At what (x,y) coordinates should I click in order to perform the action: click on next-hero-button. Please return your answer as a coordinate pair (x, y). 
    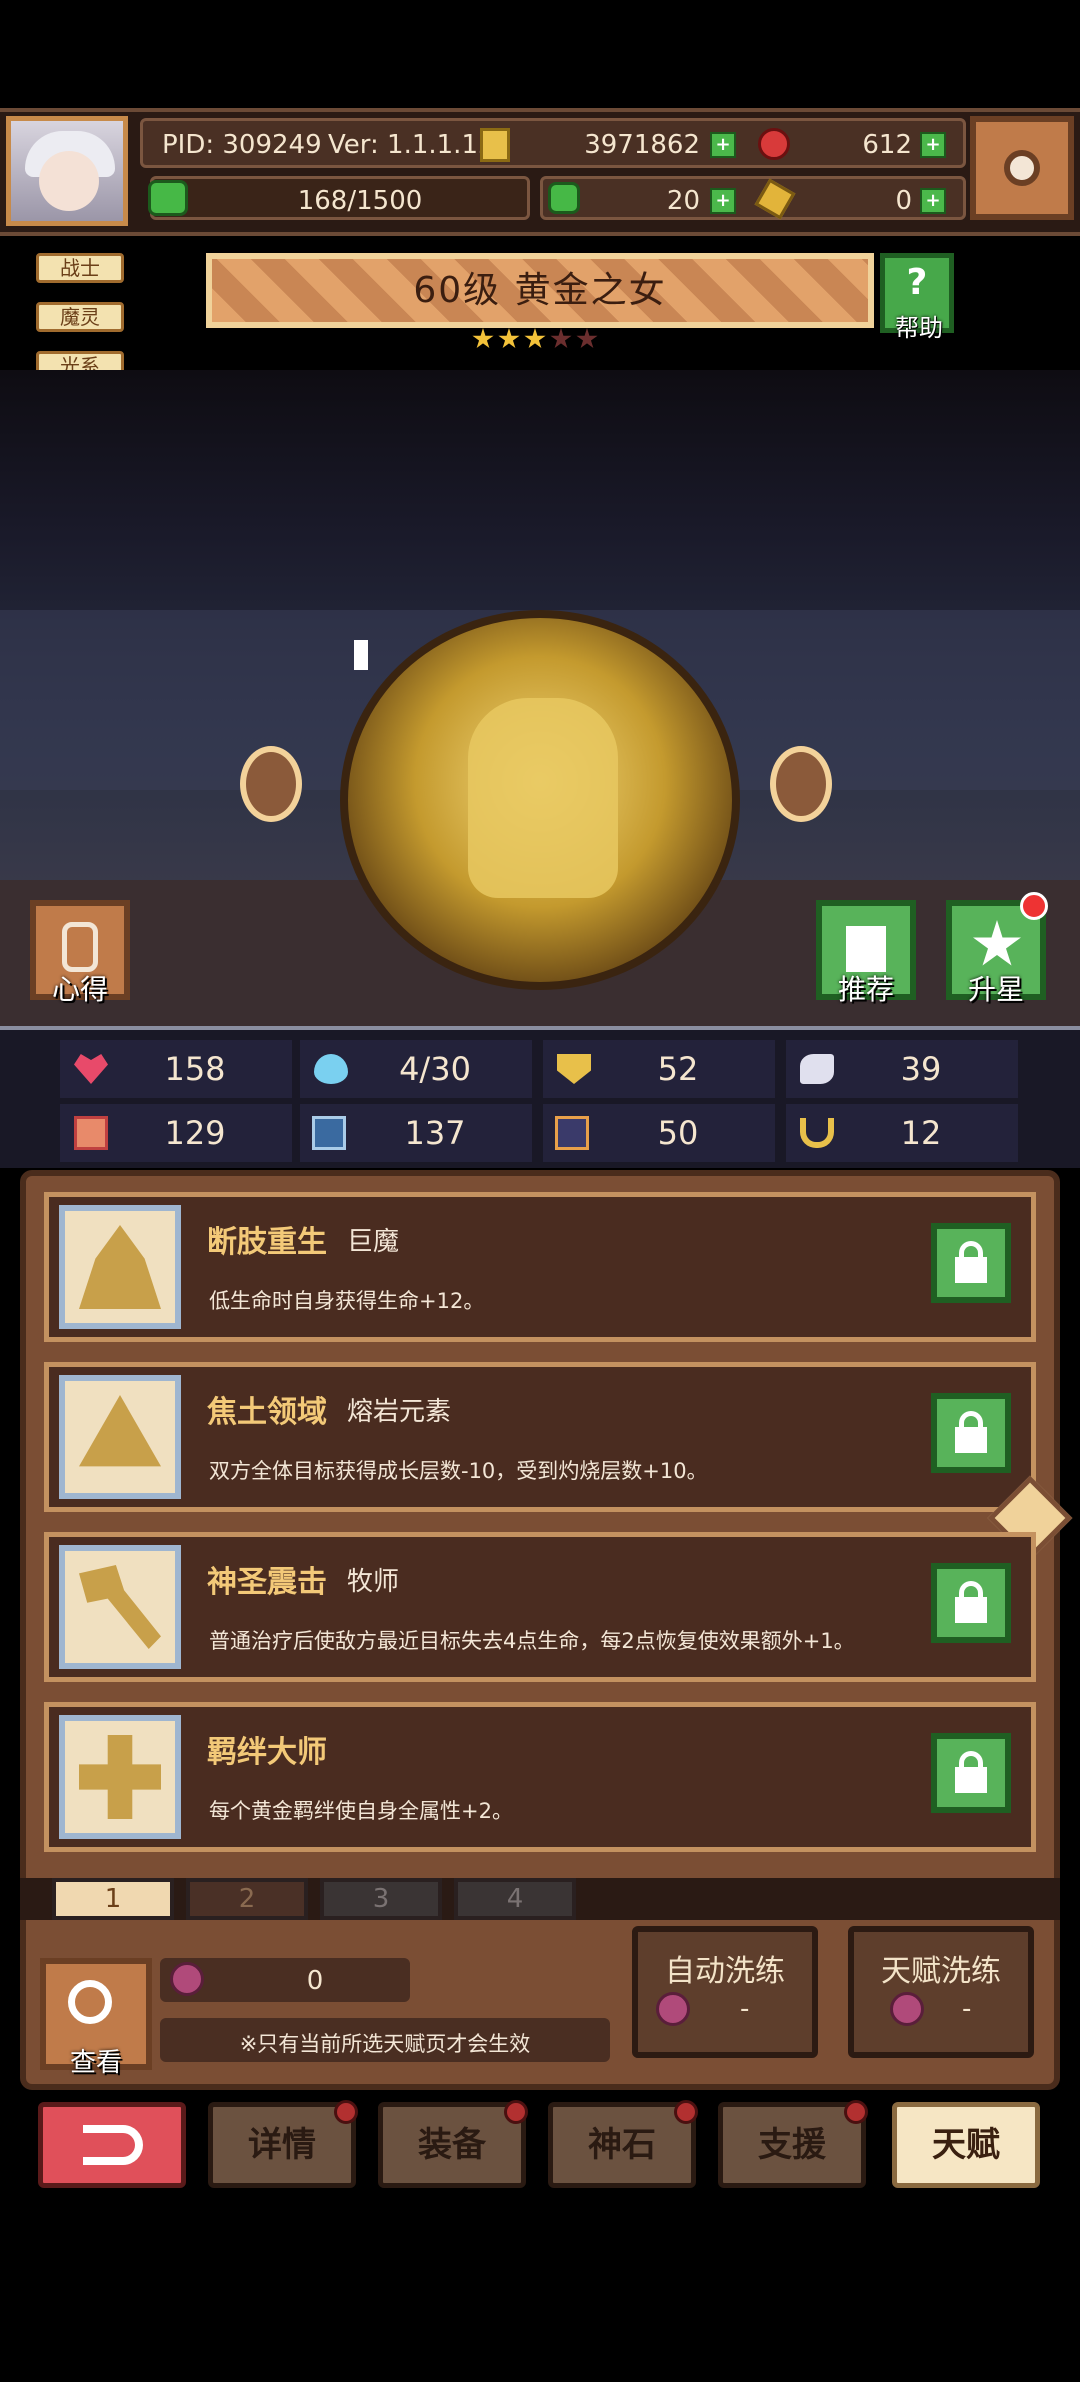
    Looking at the image, I should click on (801, 784).